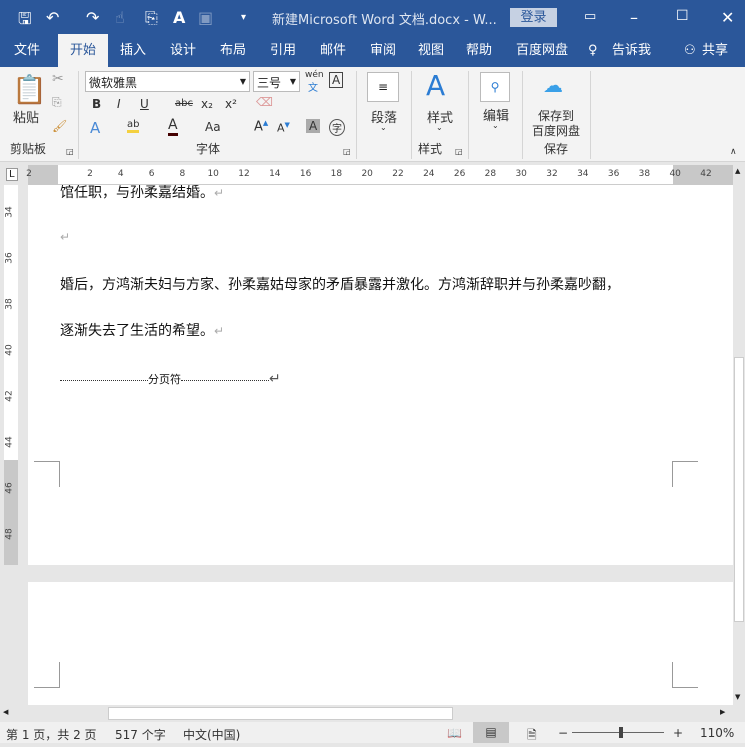 The width and height of the screenshot is (745, 747). Describe the element at coordinates (733, 152) in the screenshot. I see `collapse-ribbon-icon: ∧` at that location.